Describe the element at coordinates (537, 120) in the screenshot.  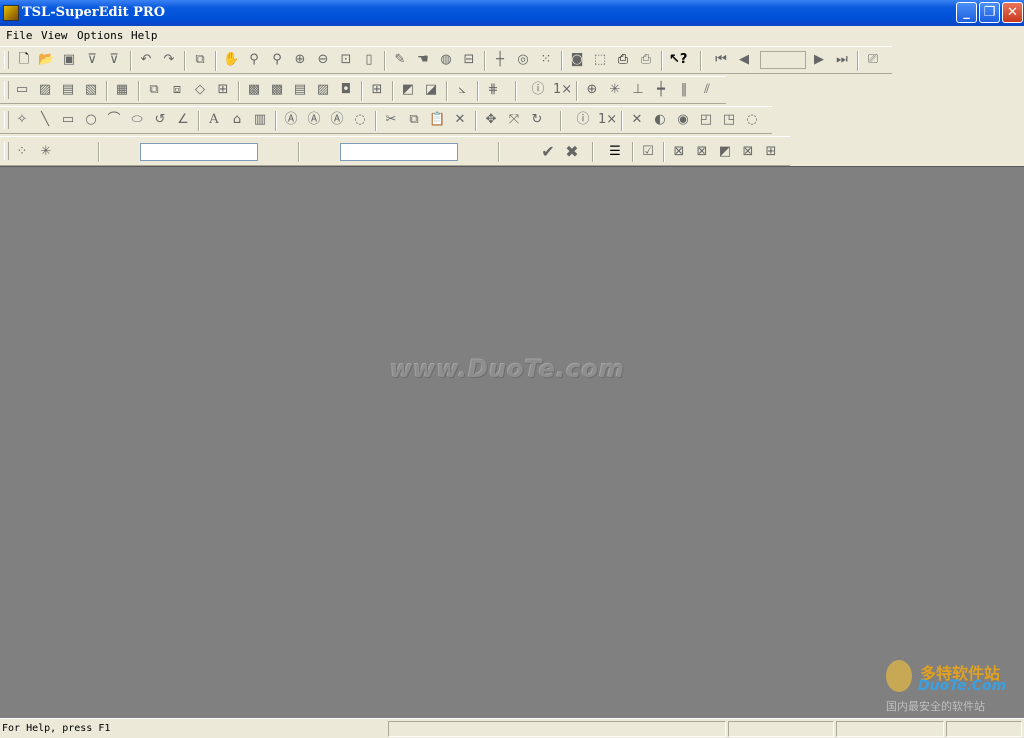
I see `rotate-icon: ↻` at that location.